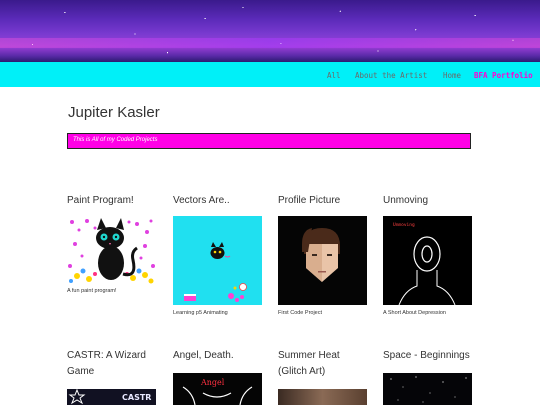 The width and height of the screenshot is (540, 405). I want to click on caption-paint-program: A fun paint program!, so click(92, 291).